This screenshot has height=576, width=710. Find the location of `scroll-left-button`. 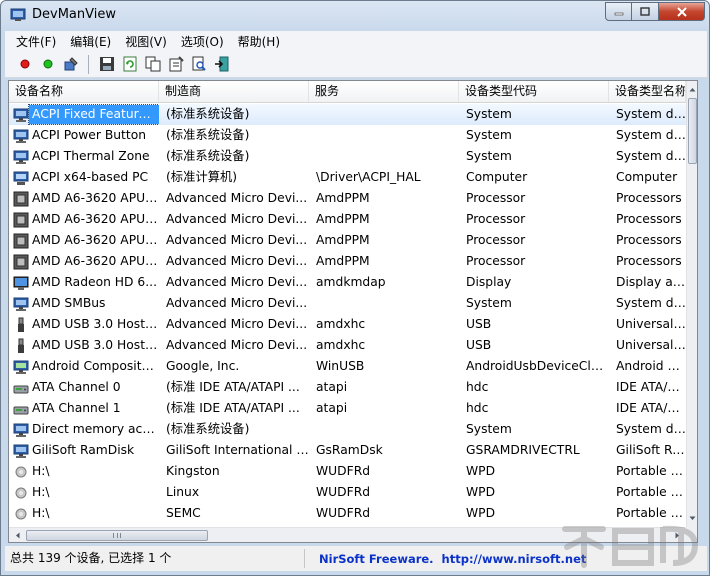

scroll-left-button is located at coordinates (17, 535).